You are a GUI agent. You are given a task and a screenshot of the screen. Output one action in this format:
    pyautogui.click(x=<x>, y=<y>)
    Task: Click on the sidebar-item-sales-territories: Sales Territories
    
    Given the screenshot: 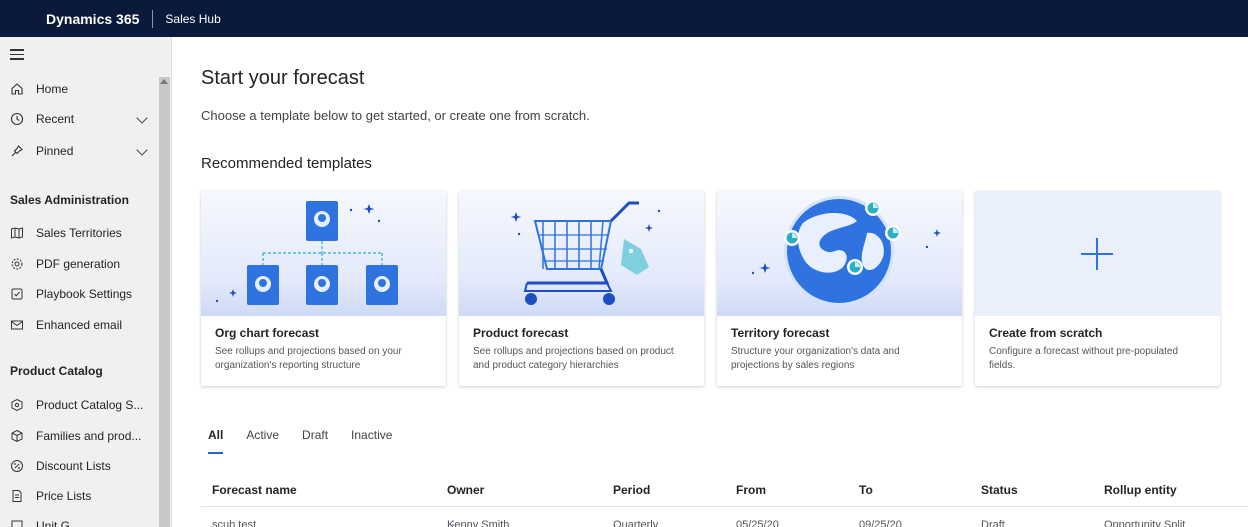 What is the action you would take?
    pyautogui.click(x=79, y=233)
    